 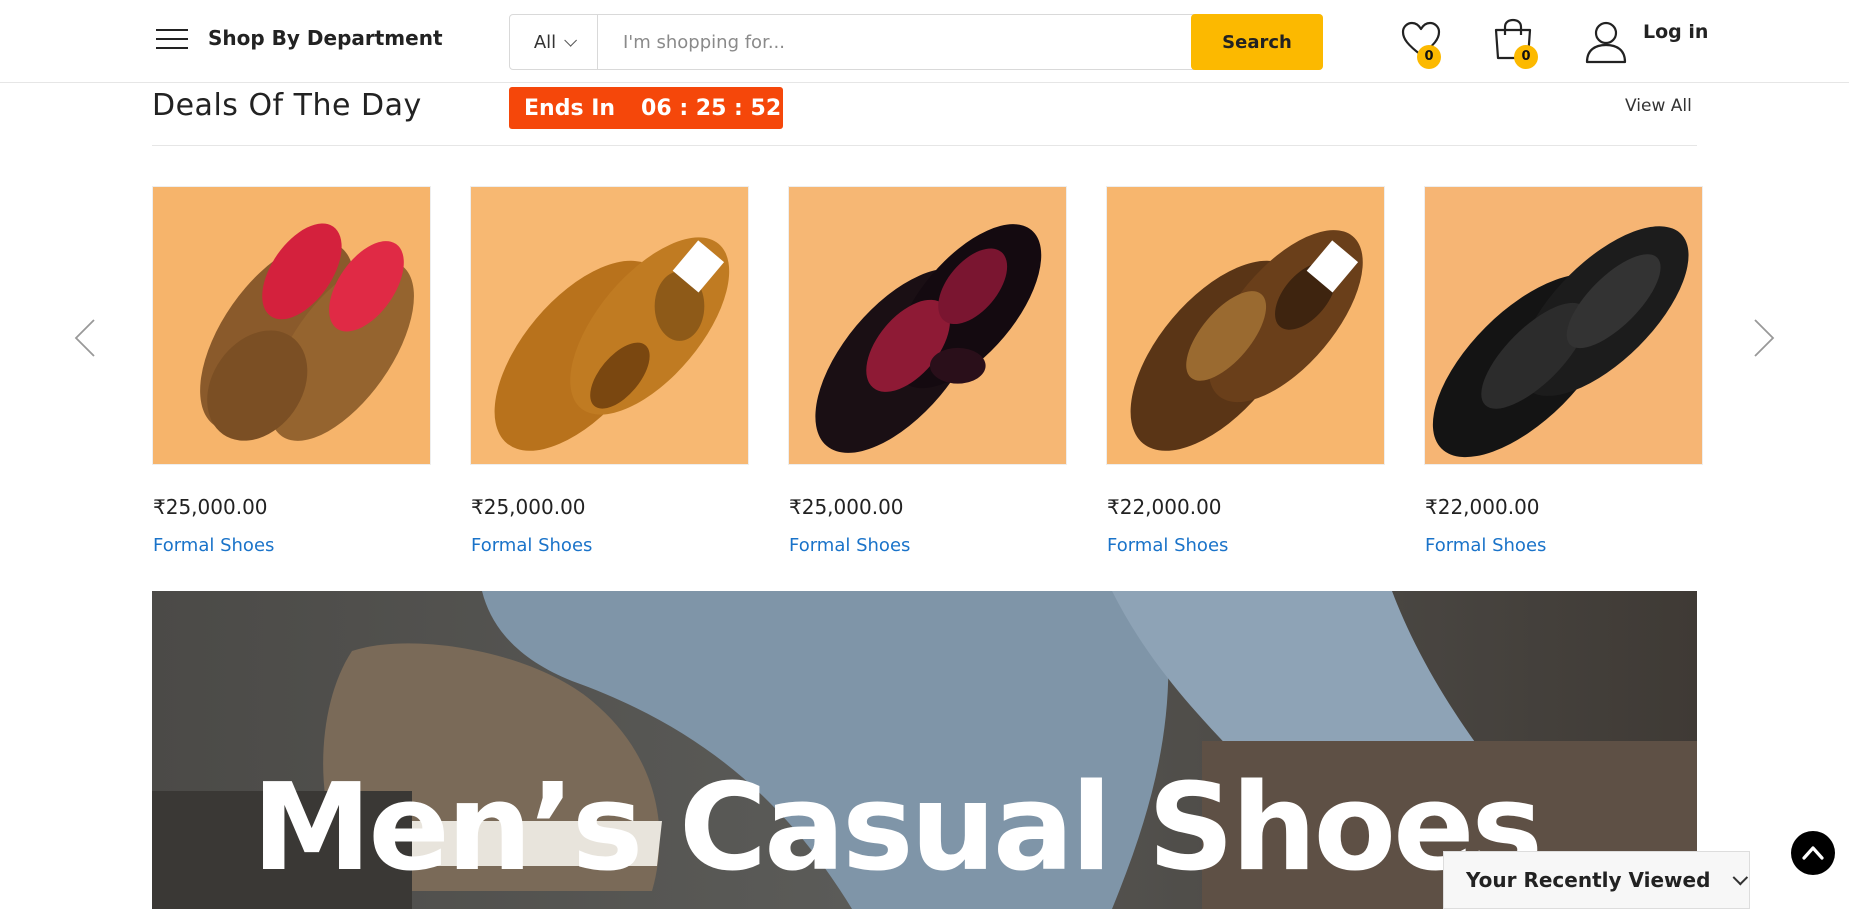 I want to click on category-select: All, so click(x=554, y=42).